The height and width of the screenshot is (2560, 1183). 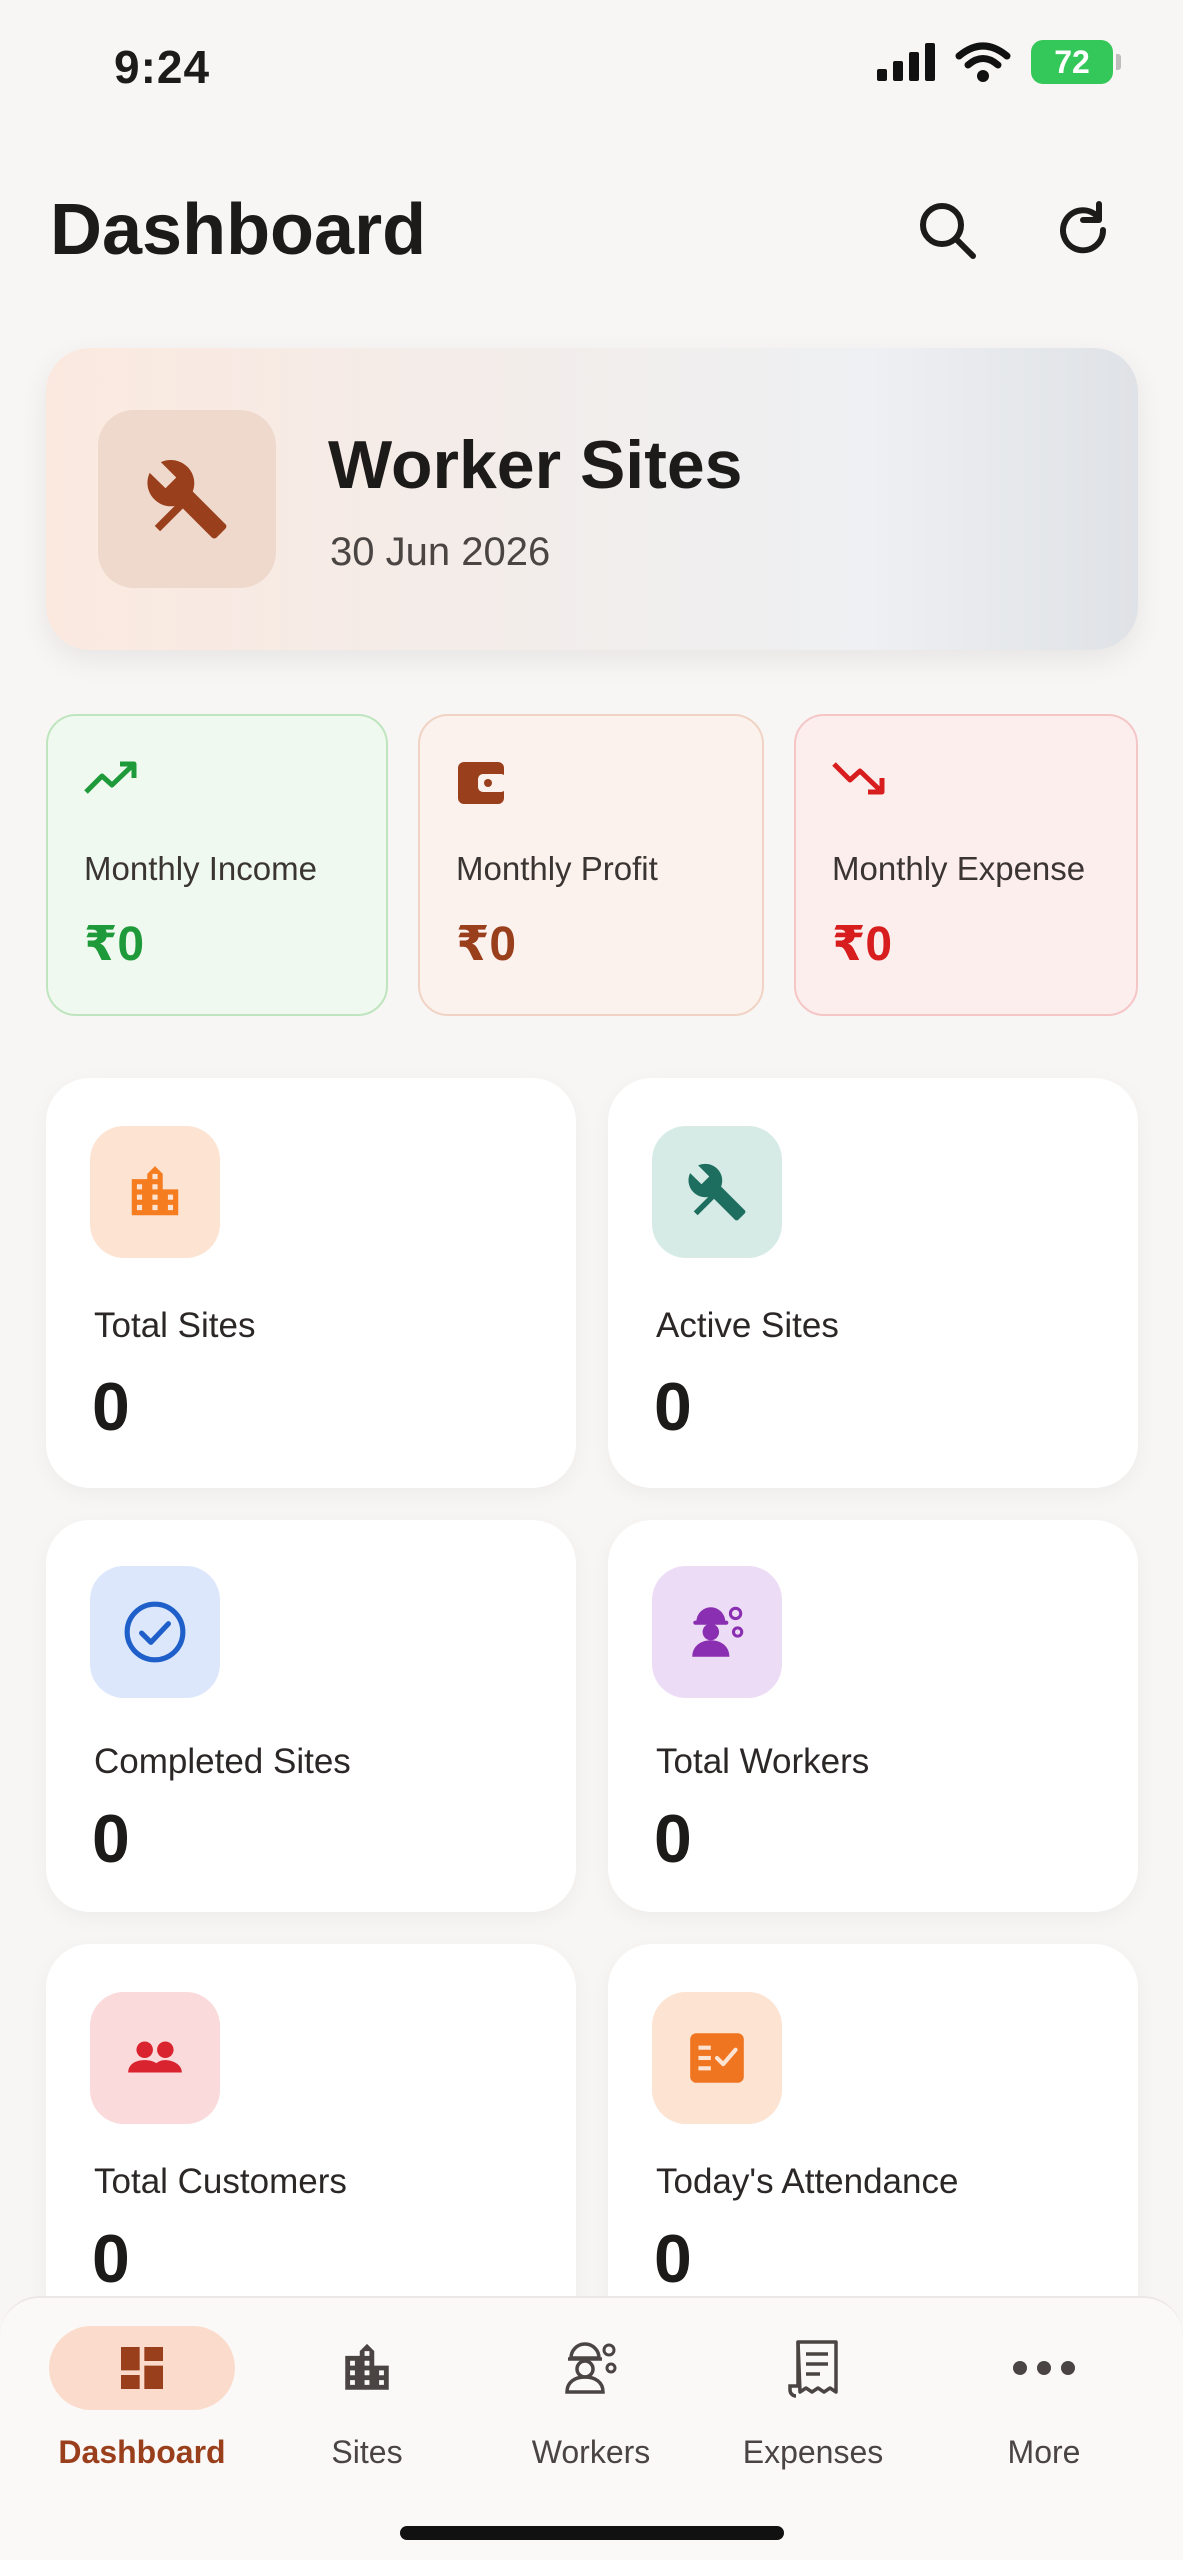 I want to click on checklist-icon, so click(x=717, y=2058).